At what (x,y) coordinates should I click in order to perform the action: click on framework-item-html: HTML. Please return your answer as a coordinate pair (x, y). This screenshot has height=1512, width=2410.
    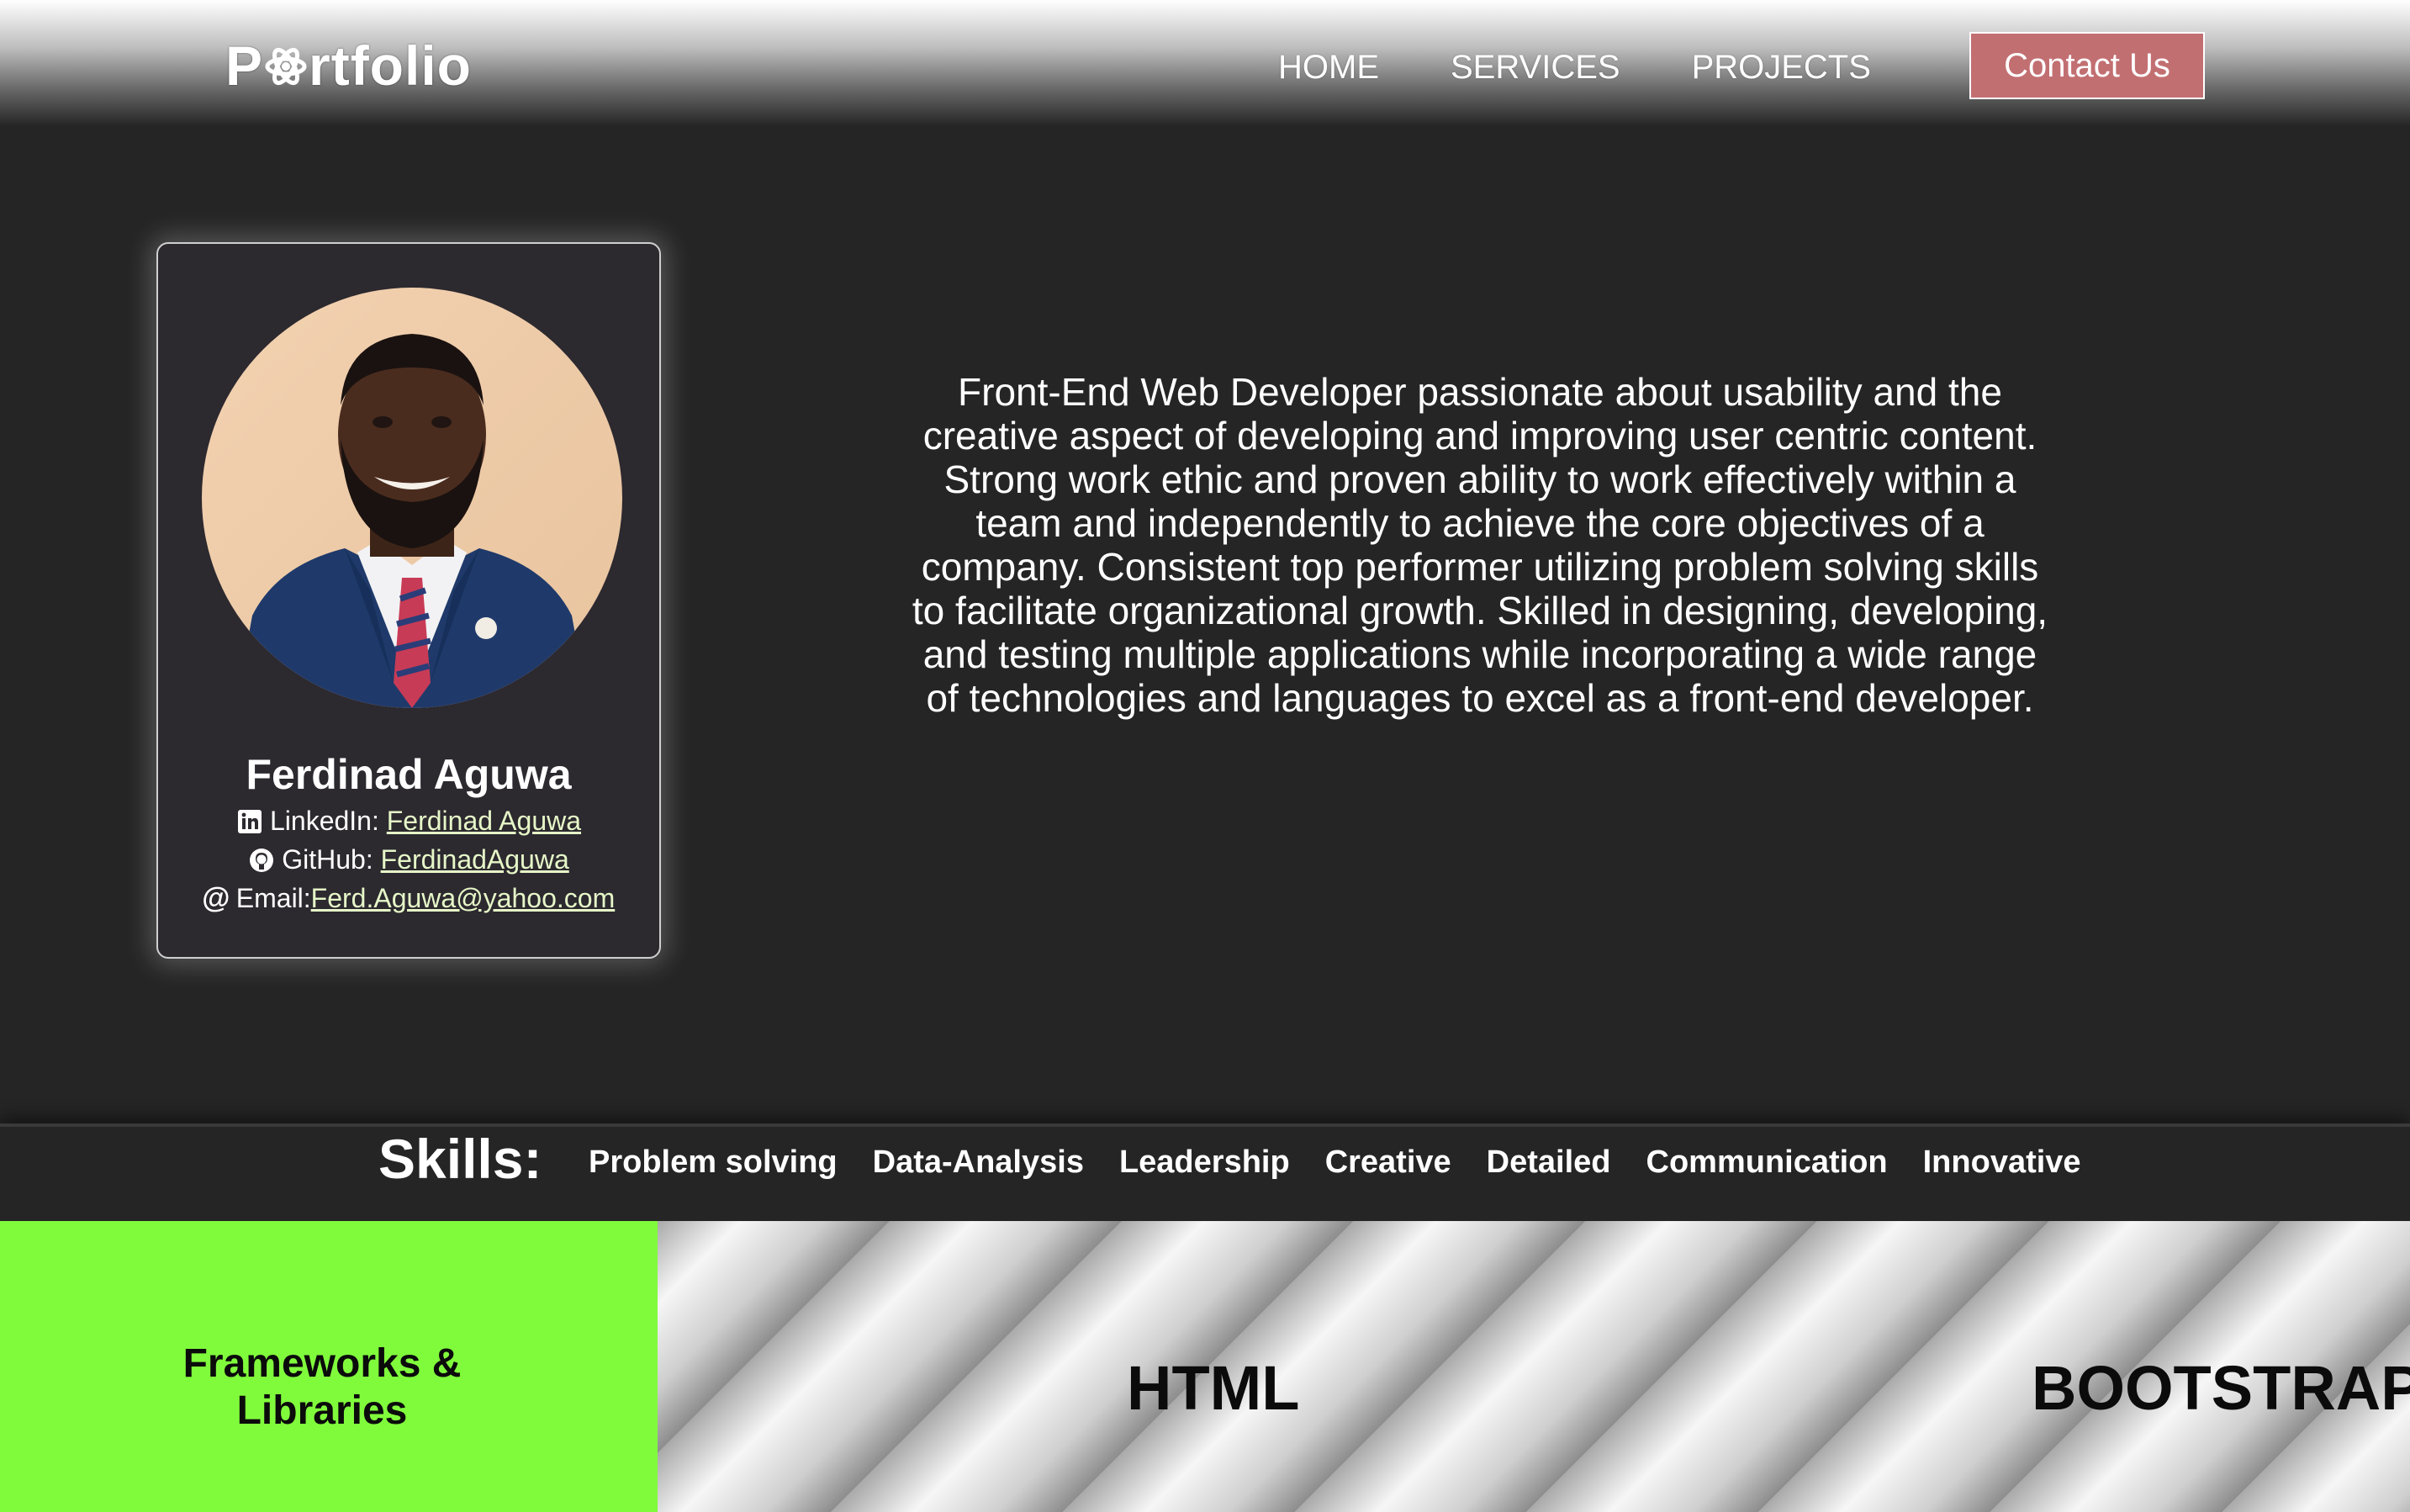
    Looking at the image, I should click on (1213, 1388).